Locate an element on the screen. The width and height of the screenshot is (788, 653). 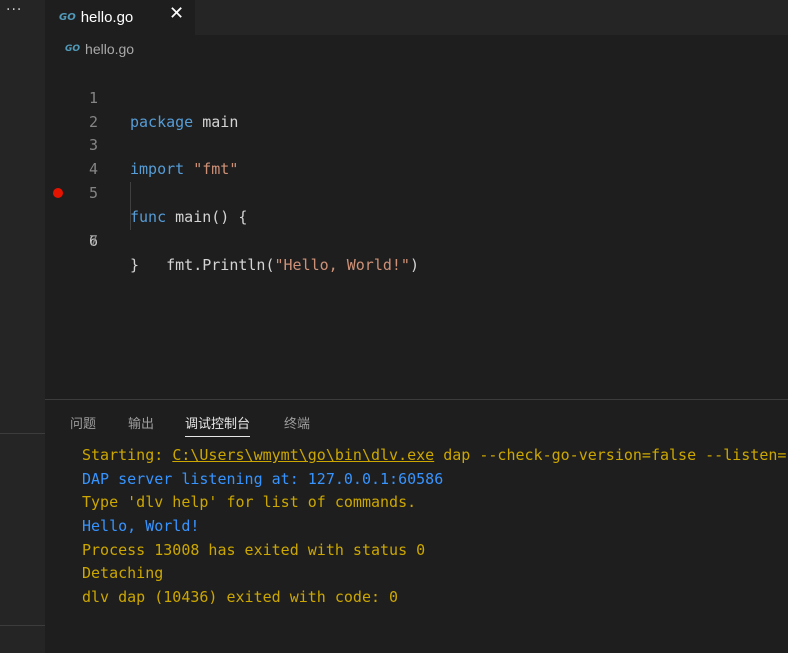
console-line: dlv dap (10436) exited with code: 0 is located at coordinates (240, 597).